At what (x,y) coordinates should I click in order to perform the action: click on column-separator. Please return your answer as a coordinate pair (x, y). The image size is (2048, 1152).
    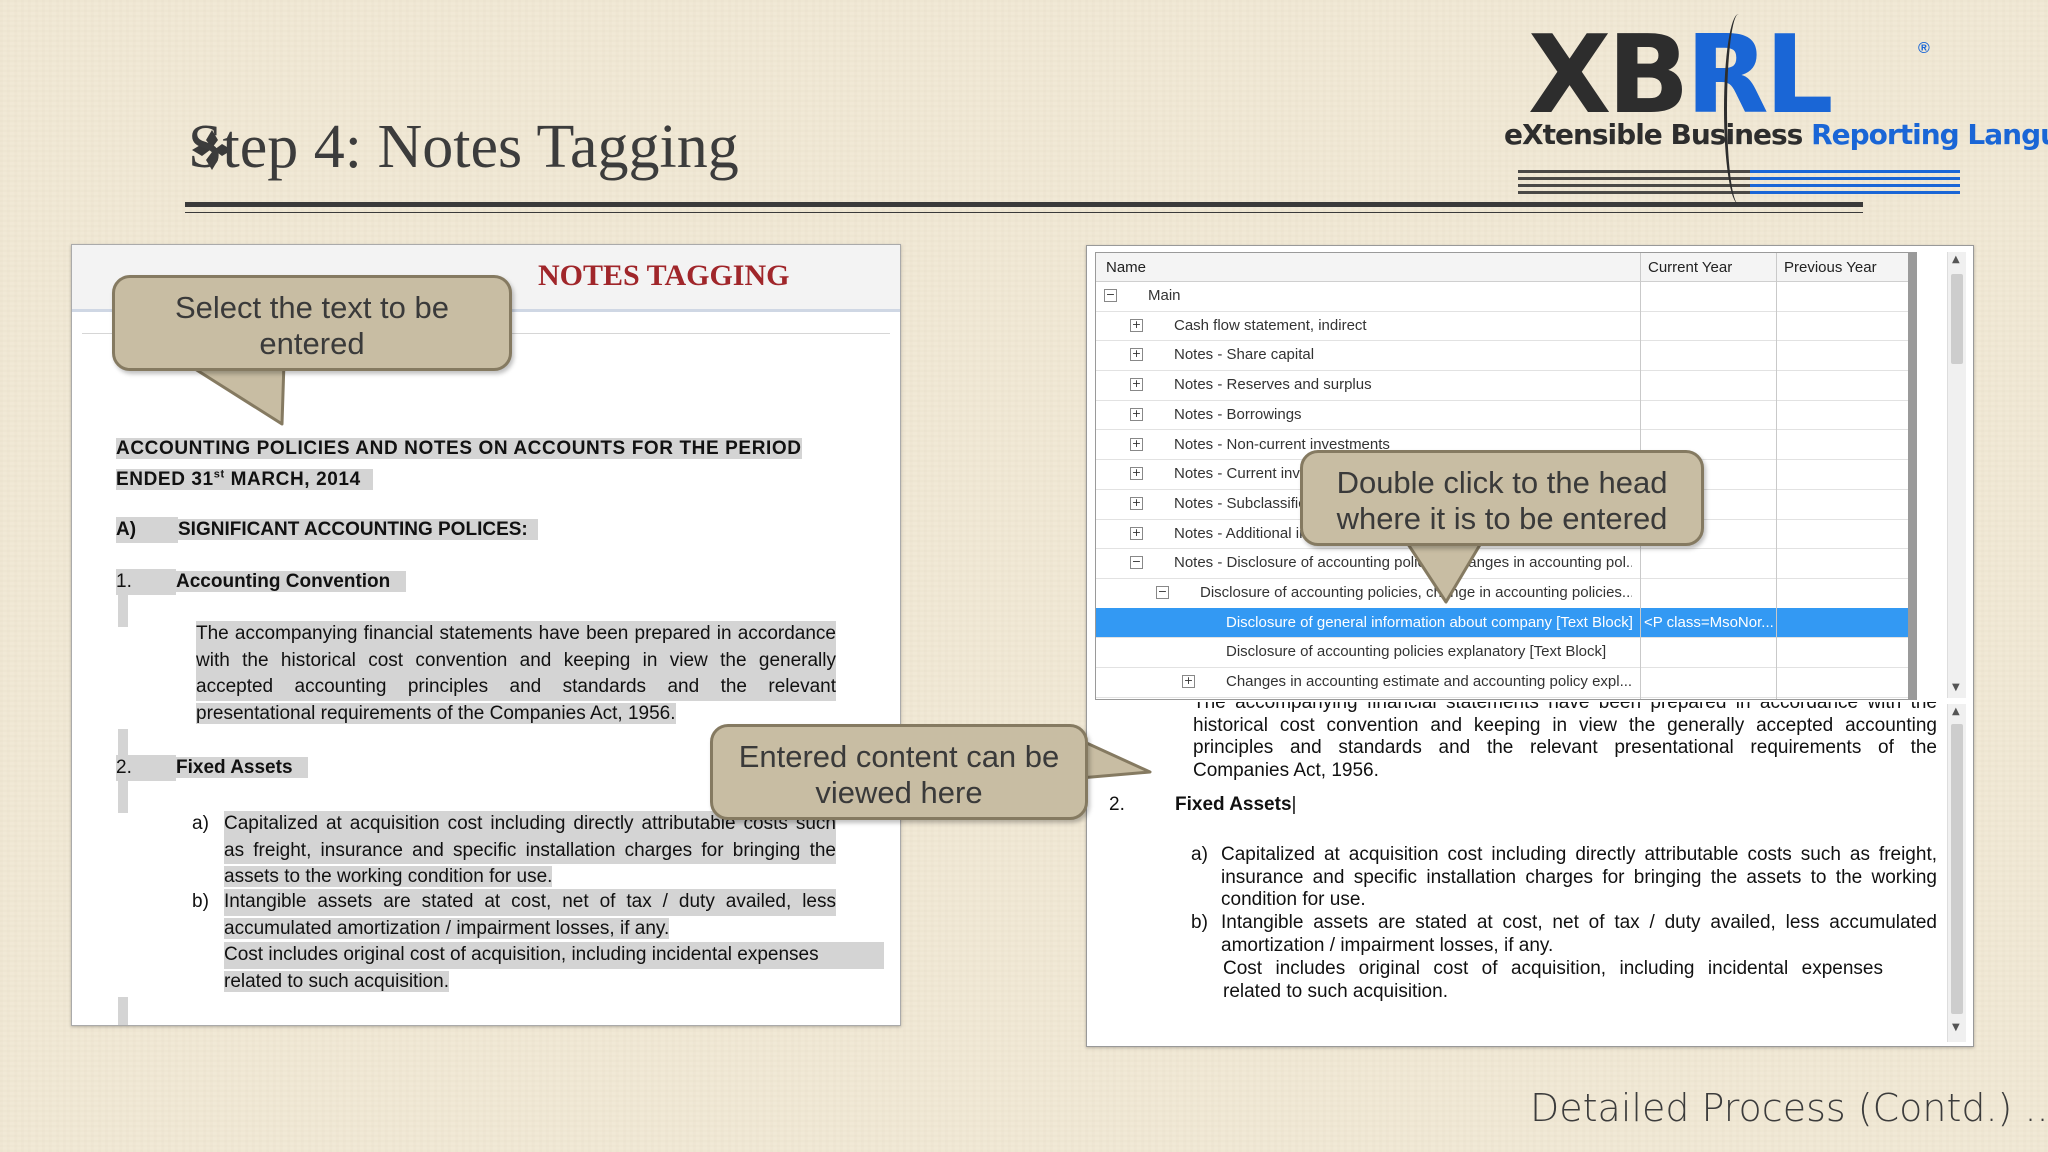
    Looking at the image, I should click on (1776, 476).